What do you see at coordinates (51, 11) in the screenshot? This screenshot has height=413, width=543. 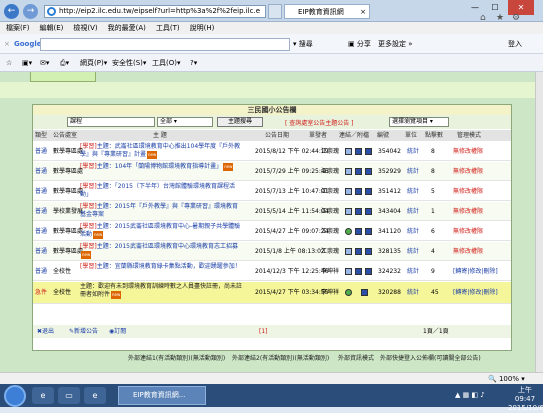 I see `ie-icon` at bounding box center [51, 11].